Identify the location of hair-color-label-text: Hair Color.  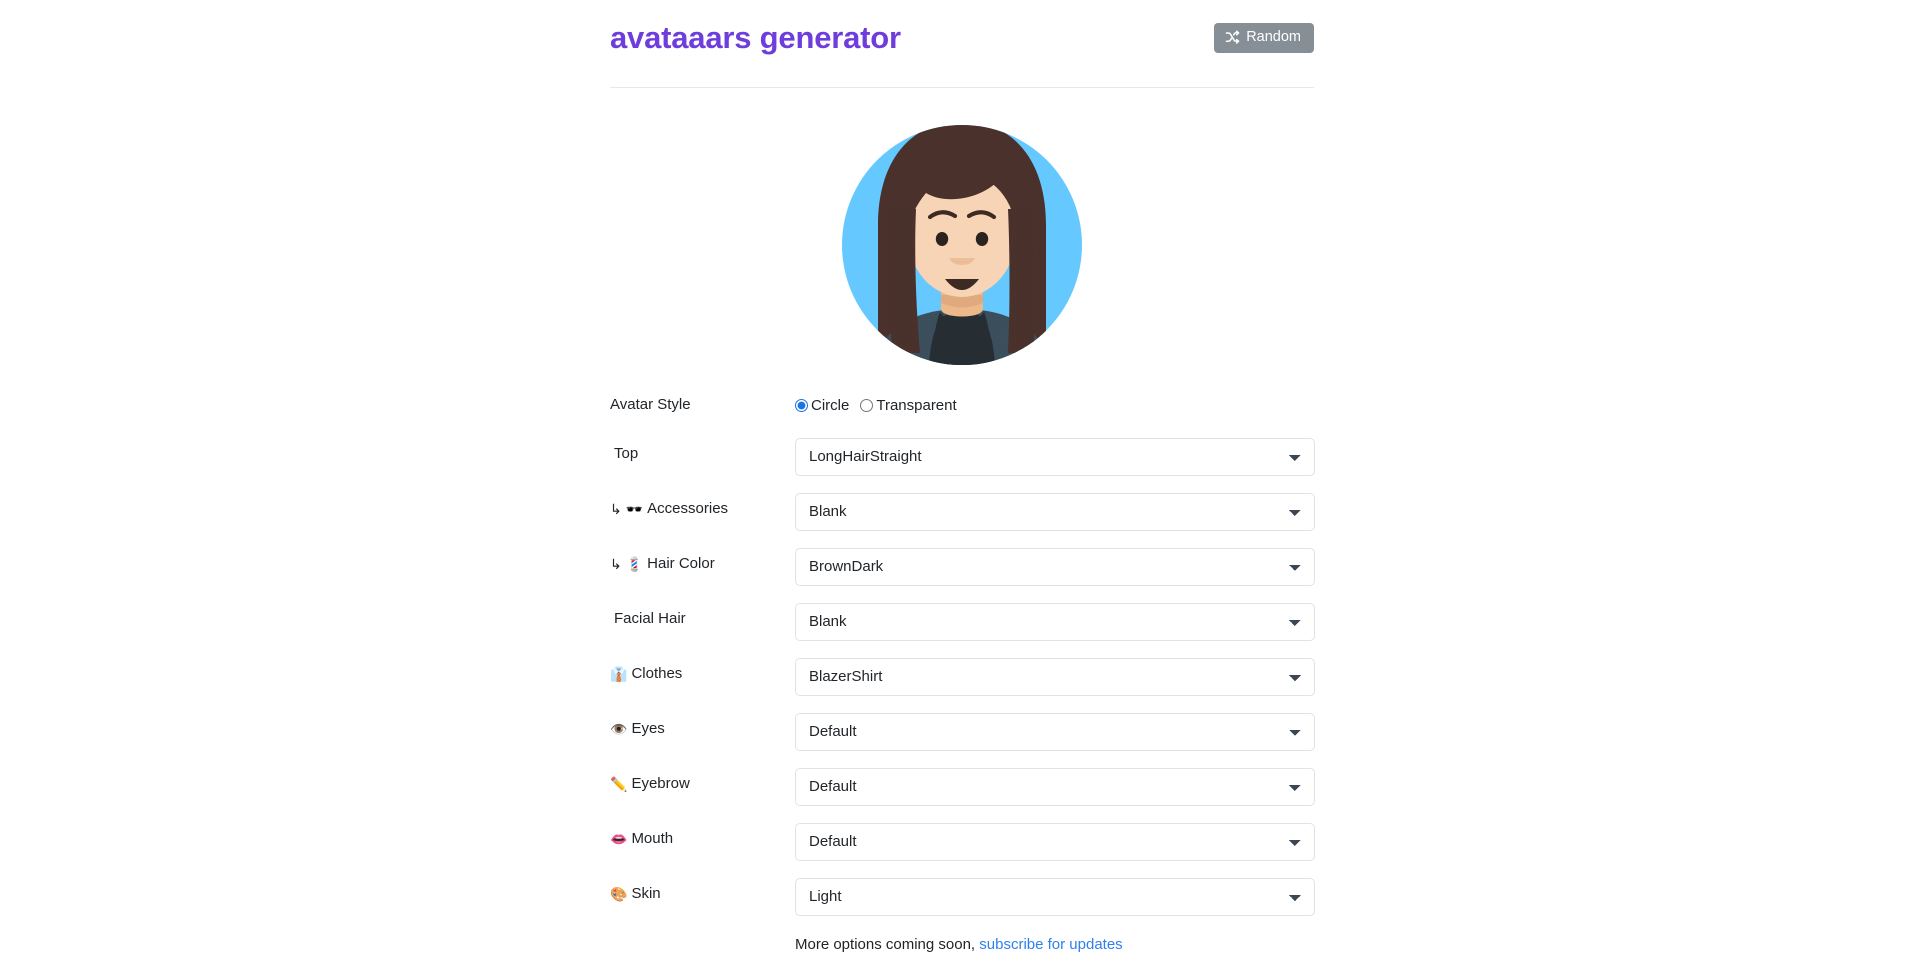
(681, 563).